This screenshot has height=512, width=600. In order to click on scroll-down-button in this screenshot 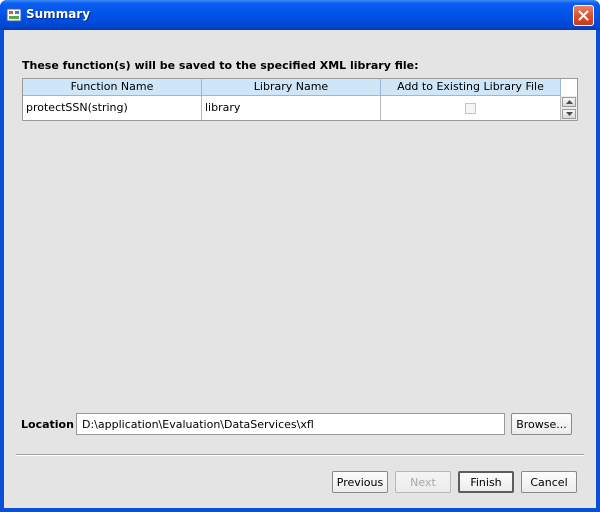, I will do `click(569, 114)`.